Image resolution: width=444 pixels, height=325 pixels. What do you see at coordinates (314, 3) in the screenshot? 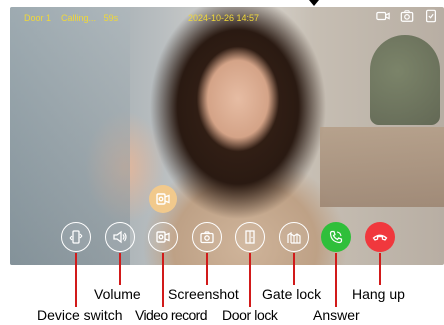
I see `pointer-arrow-icon` at bounding box center [314, 3].